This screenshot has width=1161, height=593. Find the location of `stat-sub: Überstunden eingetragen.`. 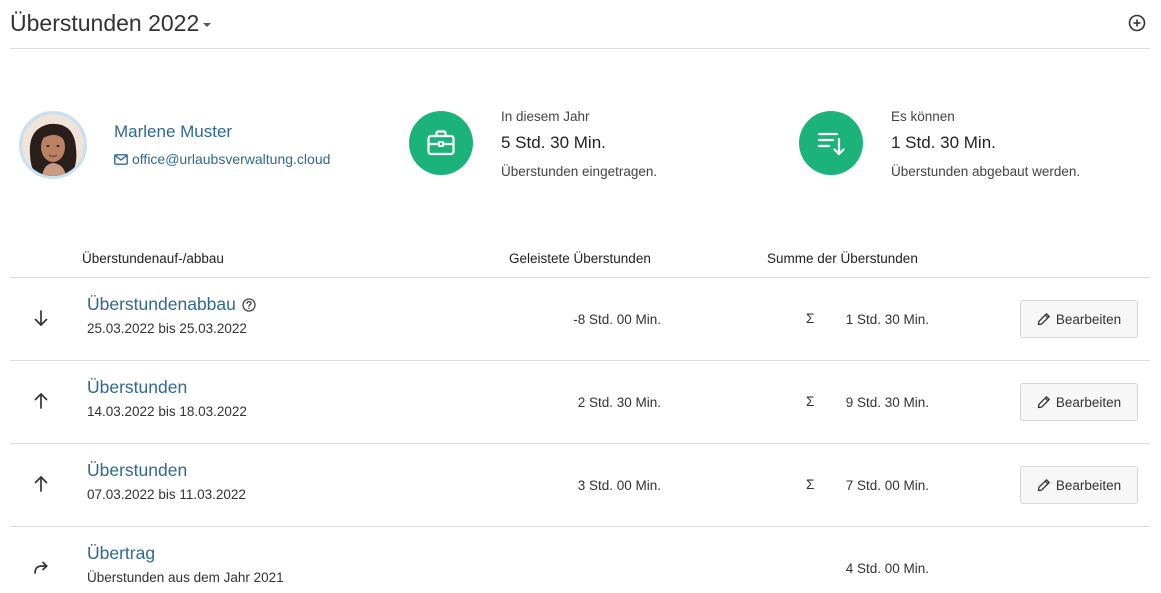

stat-sub: Überstunden eingetragen. is located at coordinates (579, 171).